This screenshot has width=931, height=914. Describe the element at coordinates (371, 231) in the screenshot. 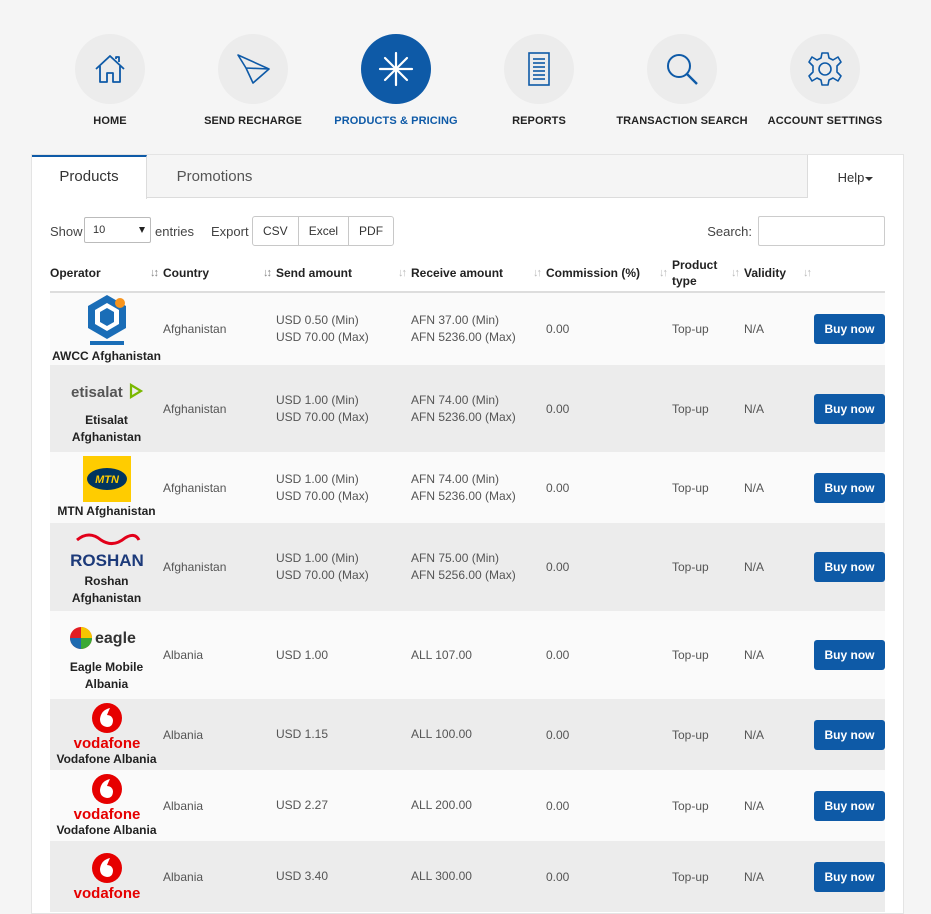

I see `pdf-button: PDF` at that location.